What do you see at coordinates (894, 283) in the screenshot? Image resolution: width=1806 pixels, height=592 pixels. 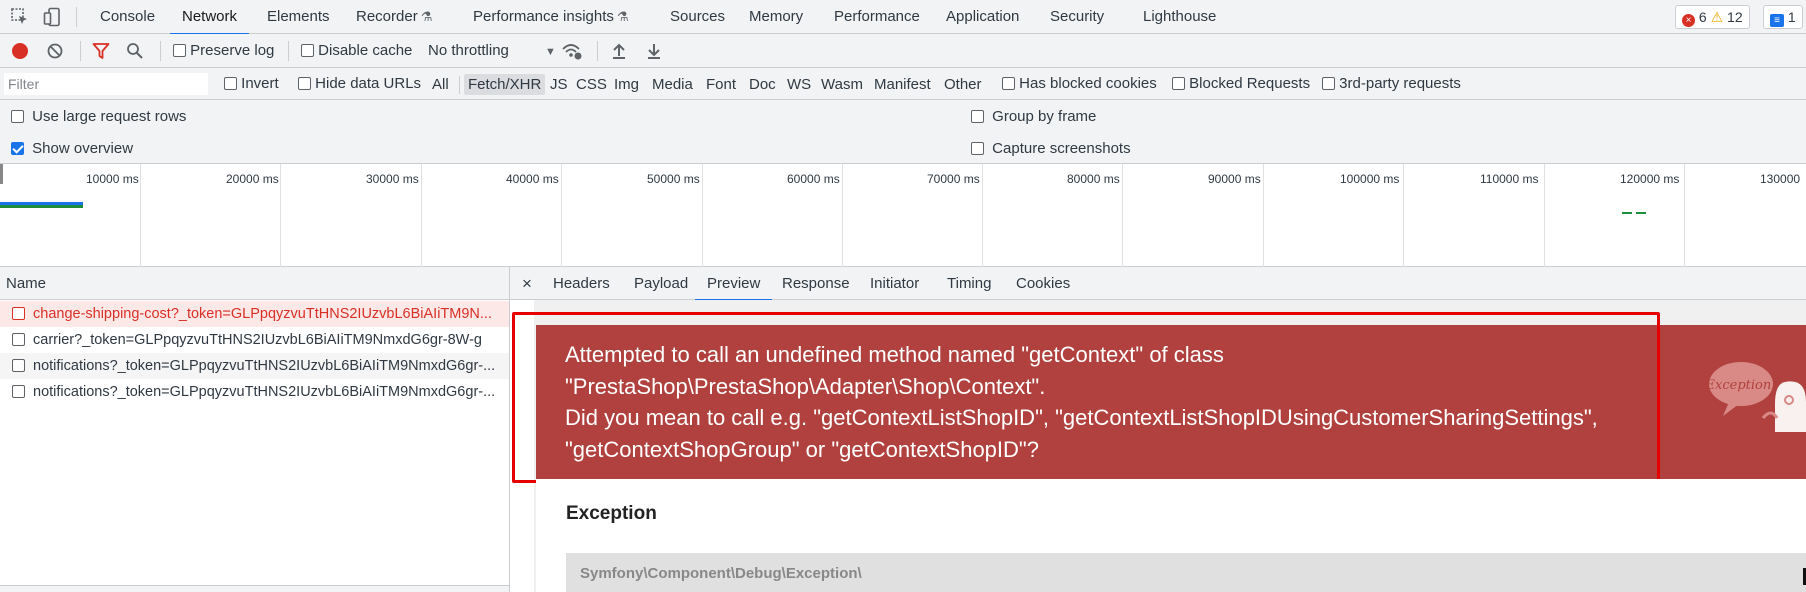 I see `tab-initiator: Initiator` at bounding box center [894, 283].